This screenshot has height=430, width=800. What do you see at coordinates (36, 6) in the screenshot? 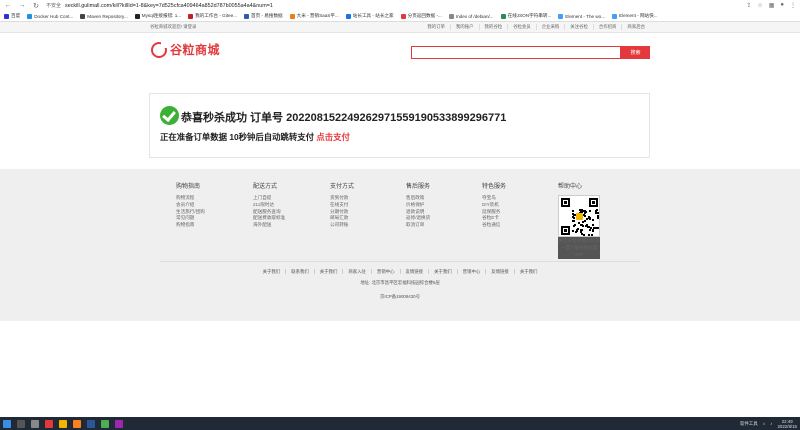
I see `reload-icon: ↻` at bounding box center [36, 6].